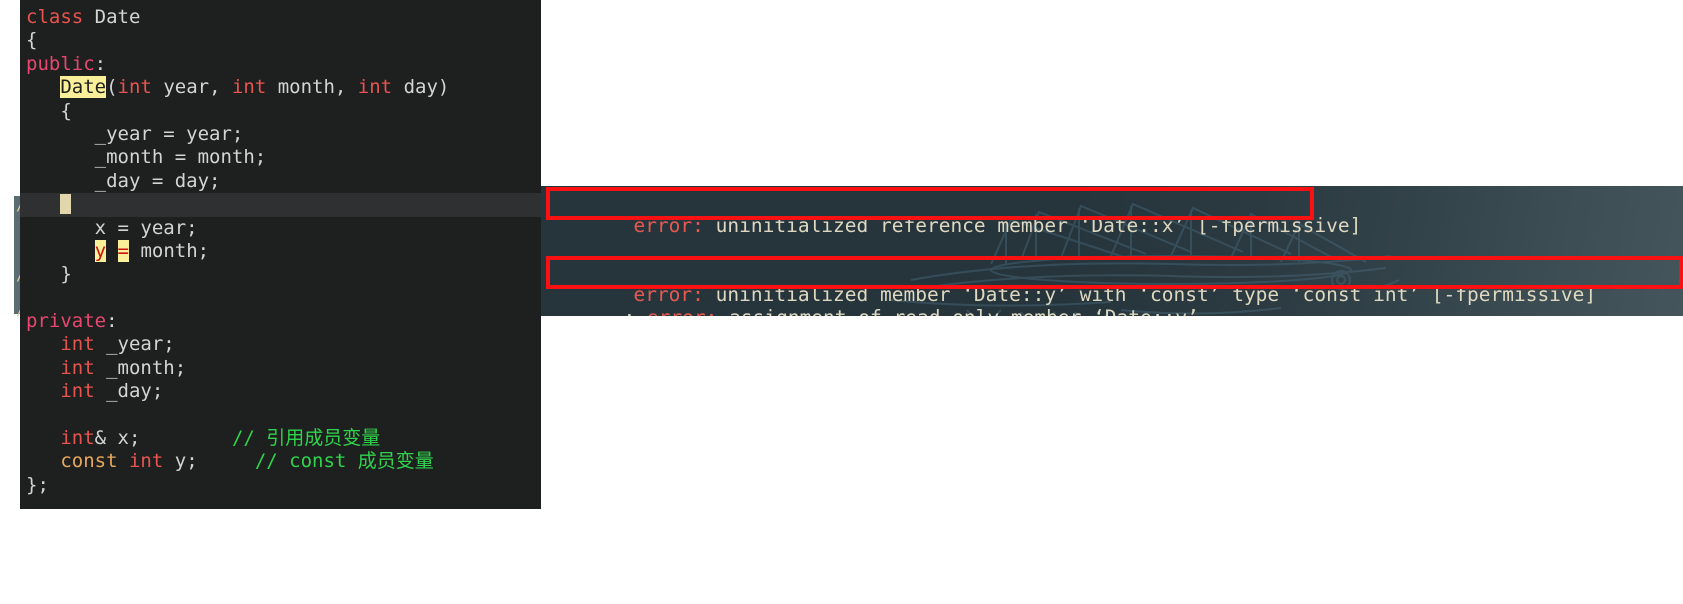 Image resolution: width=1683 pixels, height=604 pixels. What do you see at coordinates (60, 63) in the screenshot?
I see `code-token: public` at bounding box center [60, 63].